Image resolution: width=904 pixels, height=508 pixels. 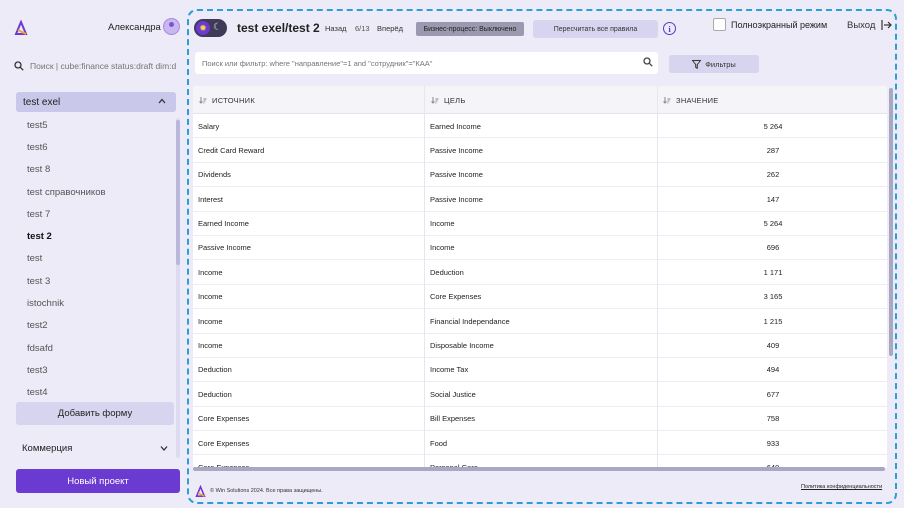 I want to click on cell-target: Bill Expenses, so click(x=542, y=419).